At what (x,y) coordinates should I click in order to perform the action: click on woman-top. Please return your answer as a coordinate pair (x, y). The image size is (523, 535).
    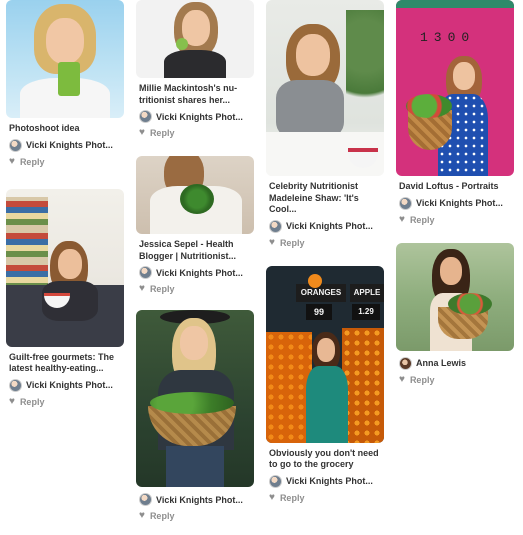
    Looking at the image, I should click on (310, 110).